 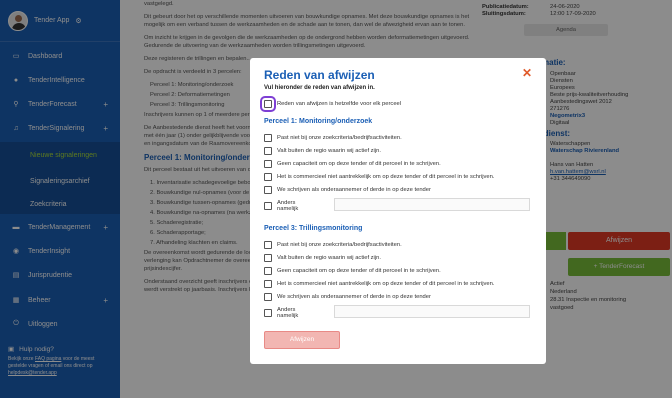 What do you see at coordinates (302, 340) in the screenshot?
I see `reject-submit-button: Afwijzen` at bounding box center [302, 340].